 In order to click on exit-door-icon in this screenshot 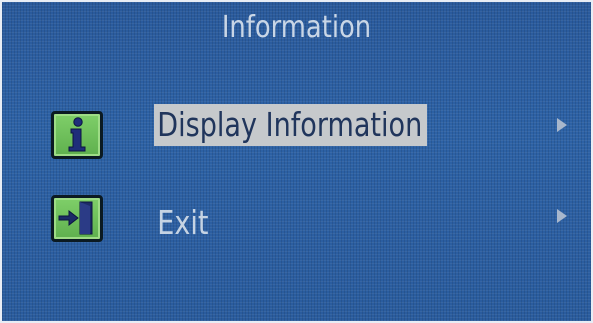, I will do `click(77, 218)`.